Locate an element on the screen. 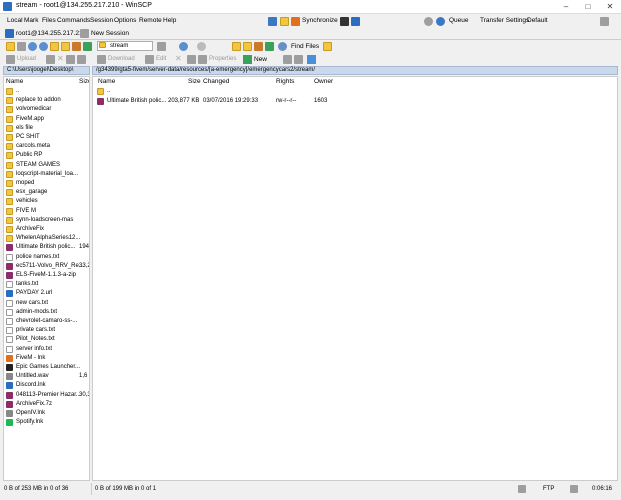 The image size is (621, 500). tab-active-session: root1@134.255.217.210 is located at coordinates (51, 33).